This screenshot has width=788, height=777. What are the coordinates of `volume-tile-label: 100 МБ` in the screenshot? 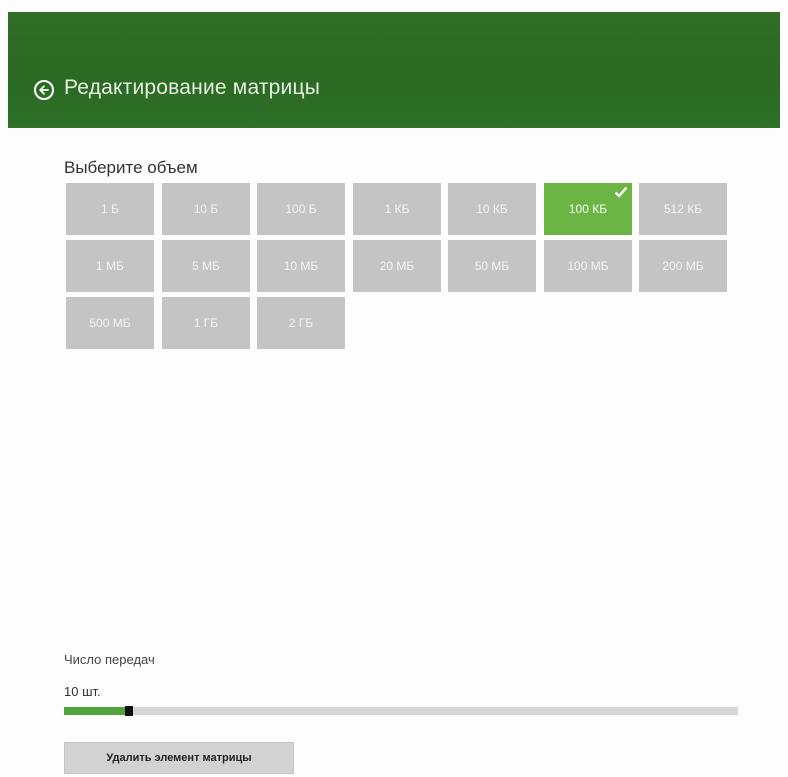 It's located at (588, 266).